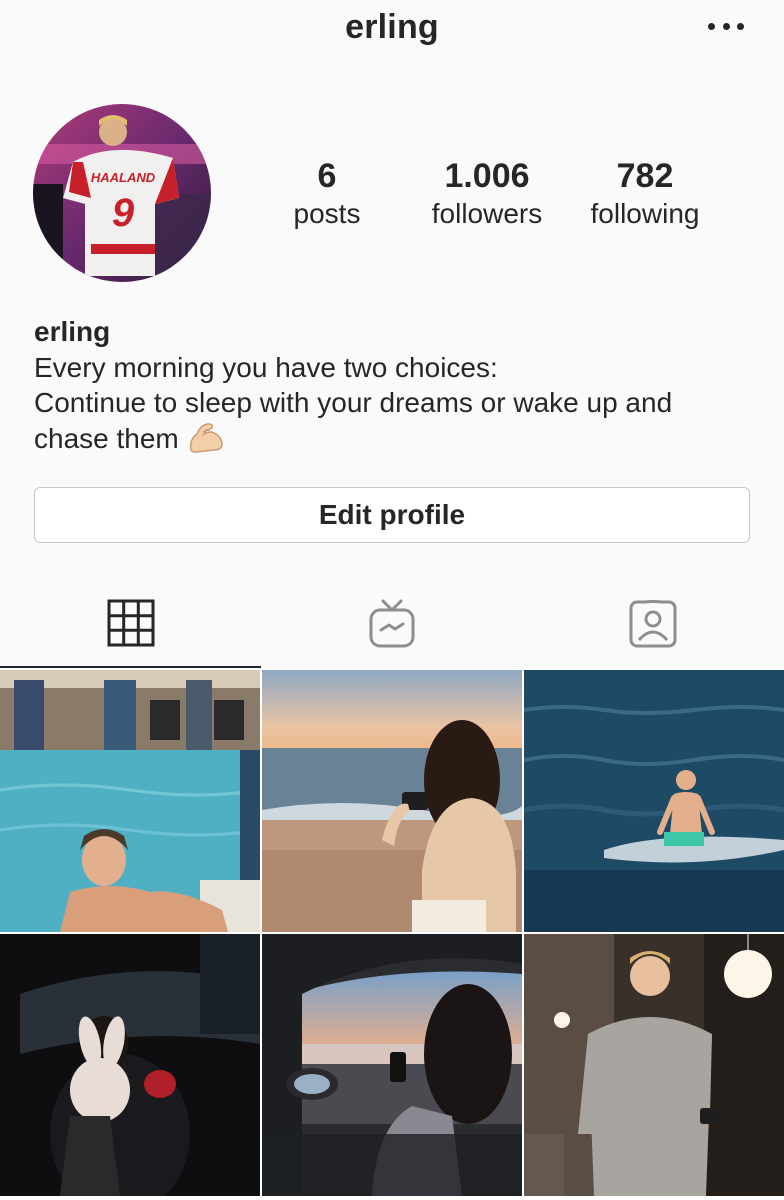  Describe the element at coordinates (487, 213) in the screenshot. I see `followers-label: followers` at that location.